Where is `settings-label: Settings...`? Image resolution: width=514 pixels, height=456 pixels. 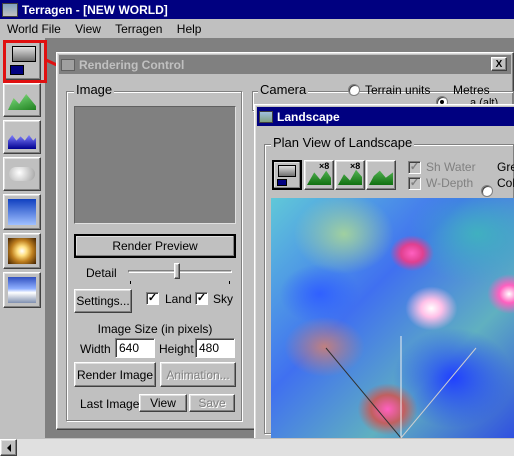
settings-label: Settings... is located at coordinates (103, 301).